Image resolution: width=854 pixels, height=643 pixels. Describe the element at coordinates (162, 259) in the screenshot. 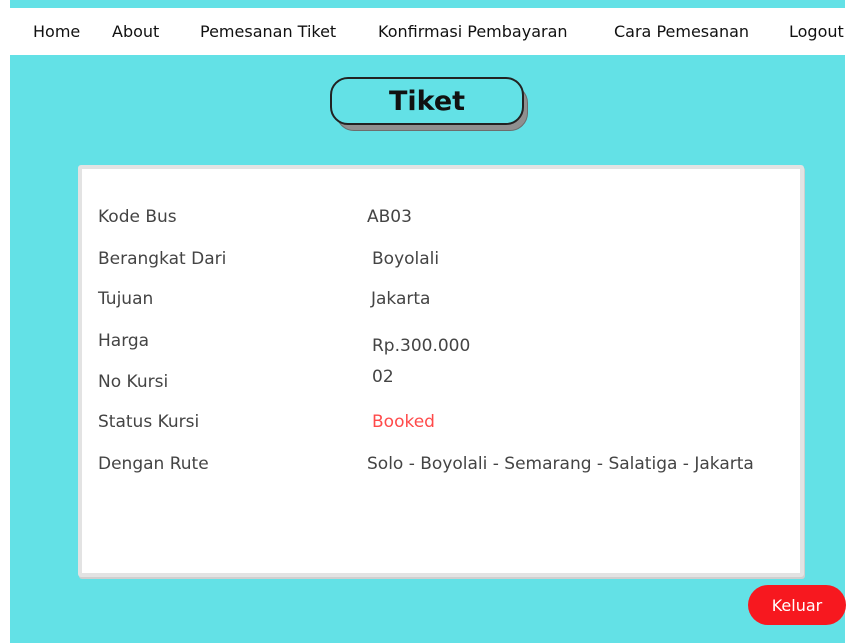

I see `label-berangkat-dari: Berangkat Dari` at that location.